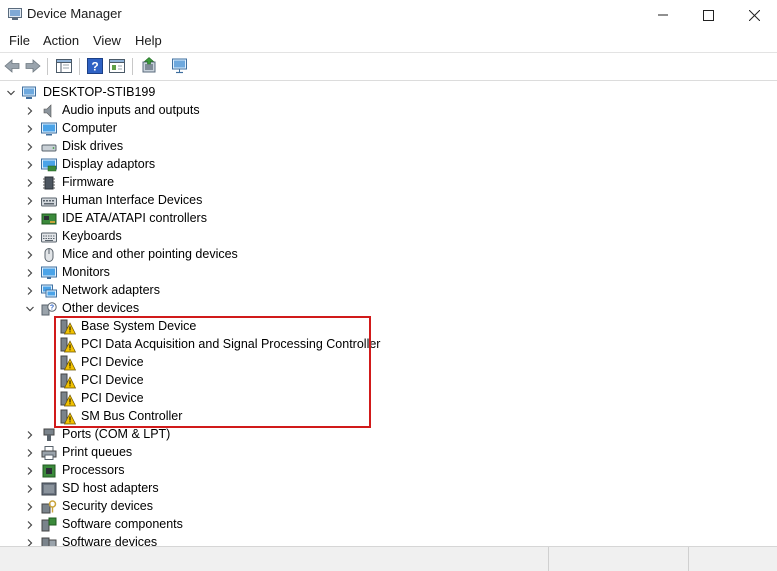  I want to click on tree-category-keyboards: Keyboards, so click(388, 237).